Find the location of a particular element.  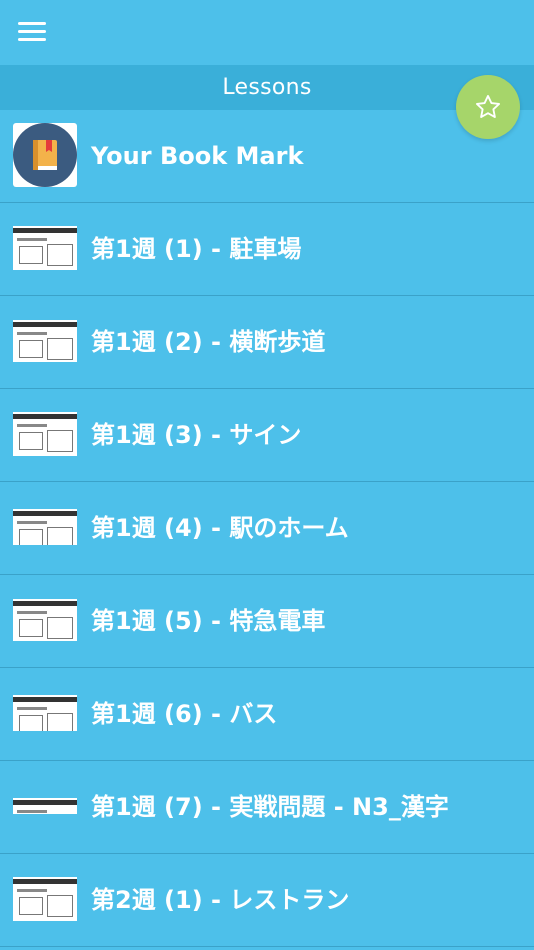

top-bar is located at coordinates (267, 32).